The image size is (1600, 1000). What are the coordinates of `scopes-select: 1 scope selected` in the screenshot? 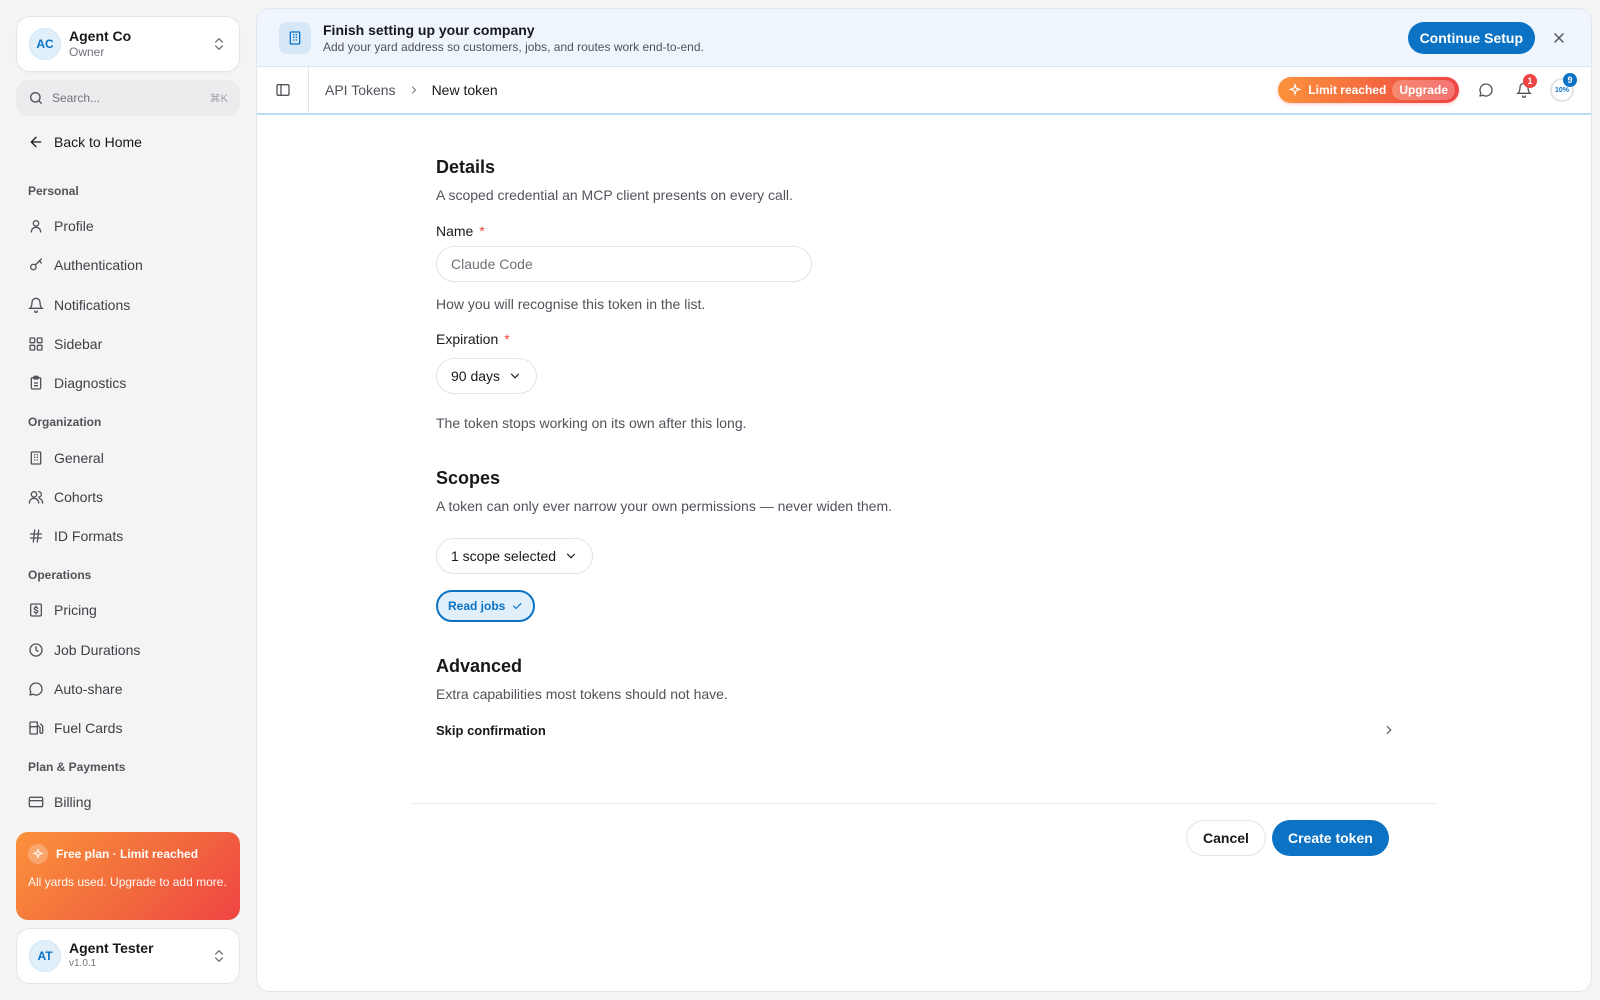 It's located at (515, 556).